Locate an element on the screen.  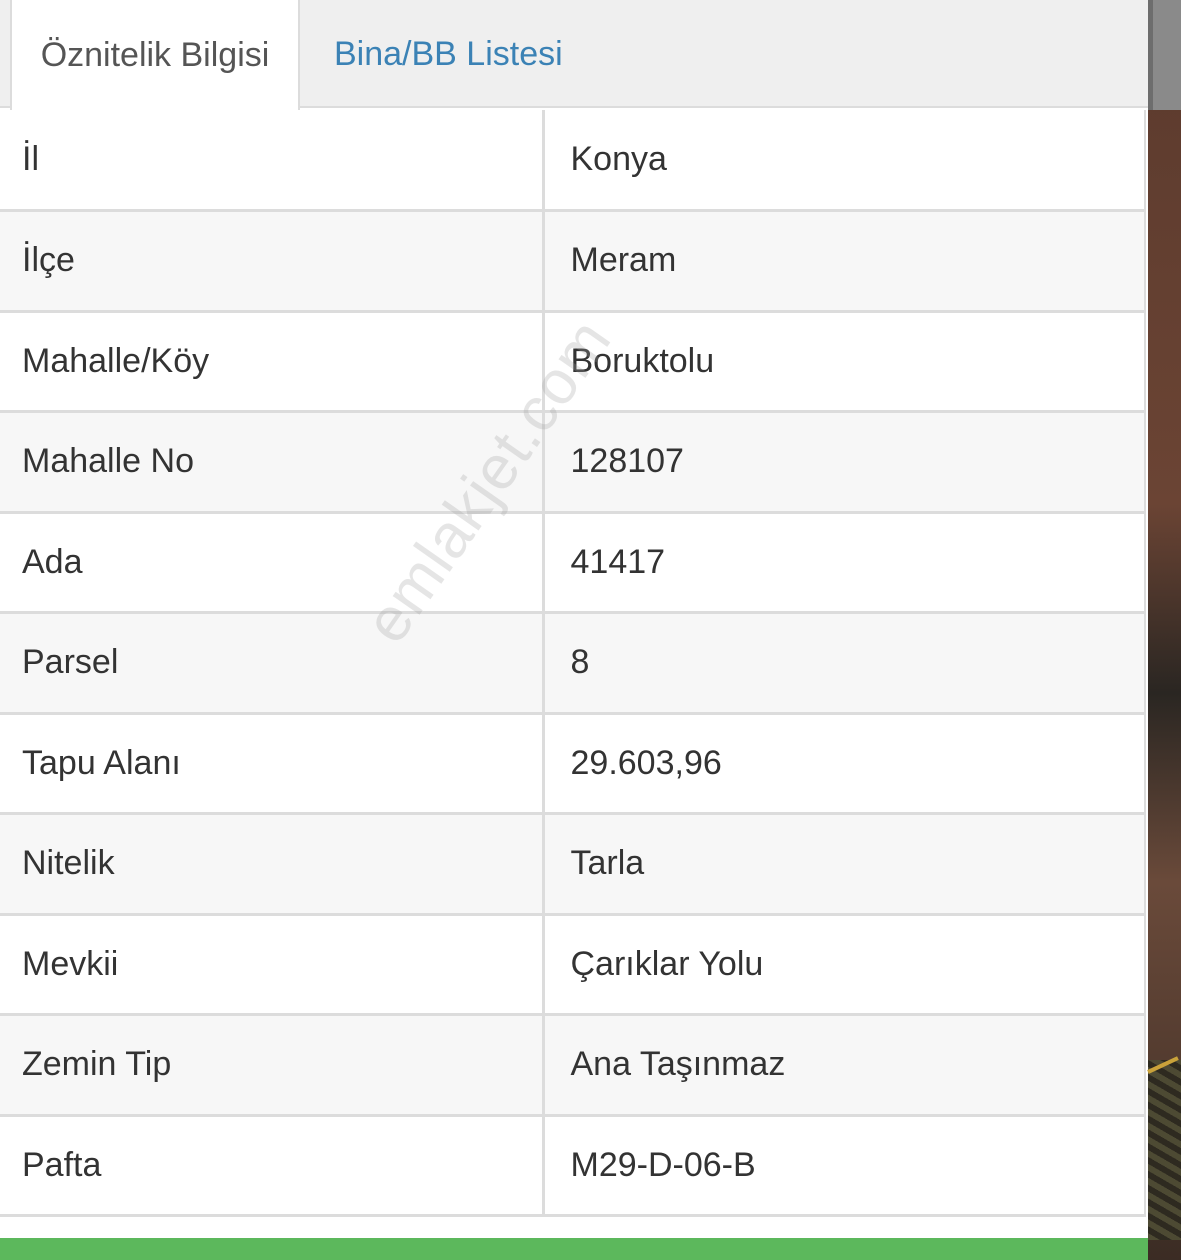
table-row: Parsel 8 is located at coordinates (572, 663).